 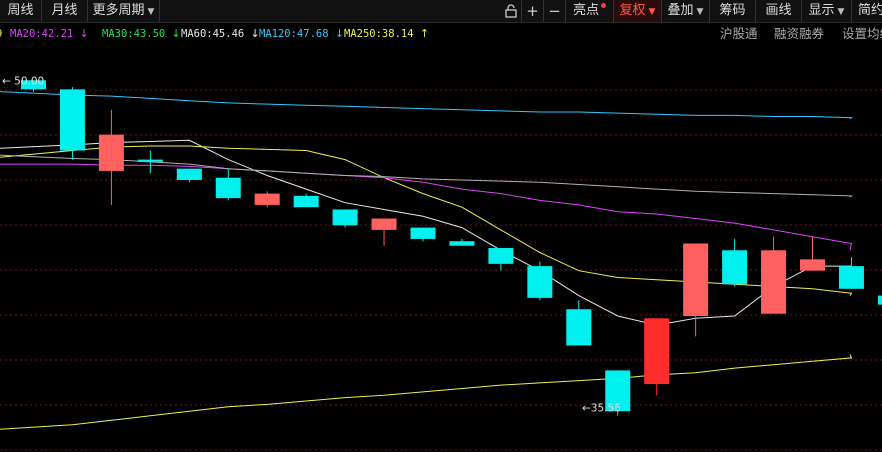 I want to click on simple-mode-label: 简约, so click(x=870, y=10).